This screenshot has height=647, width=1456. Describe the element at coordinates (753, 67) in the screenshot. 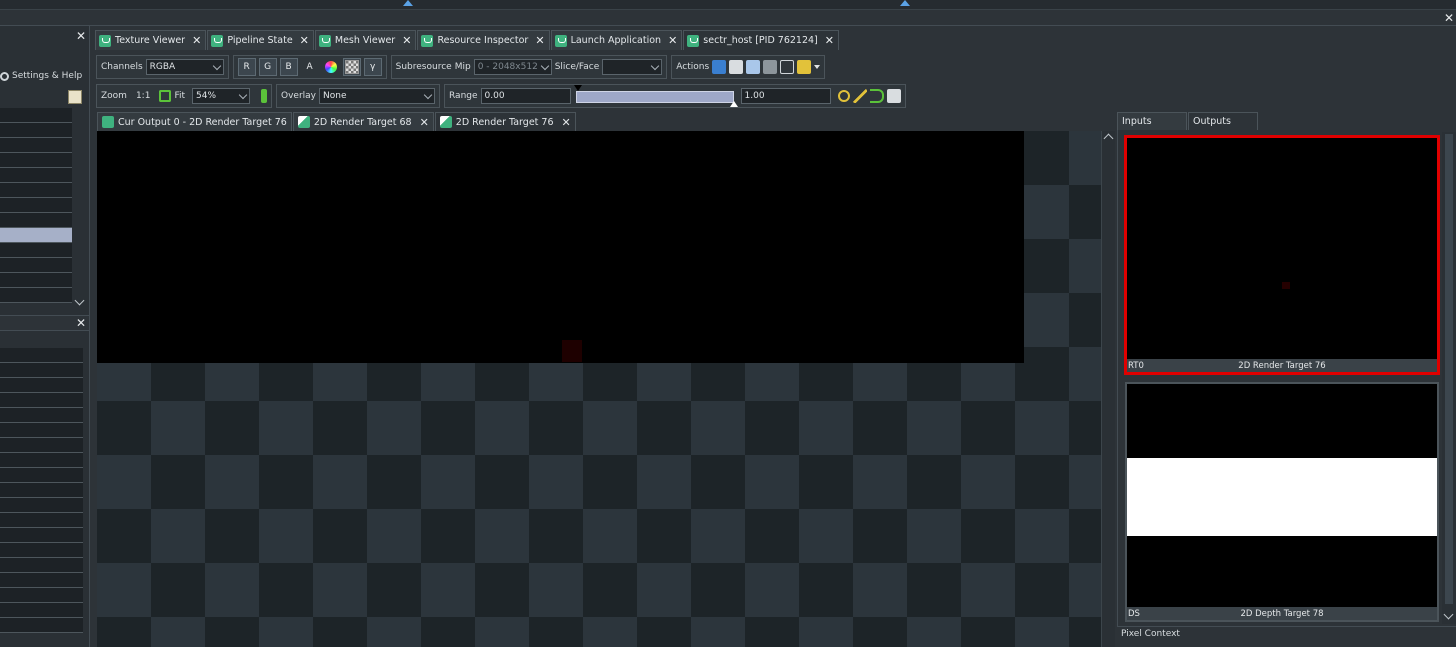

I see `open-texture-icon` at that location.